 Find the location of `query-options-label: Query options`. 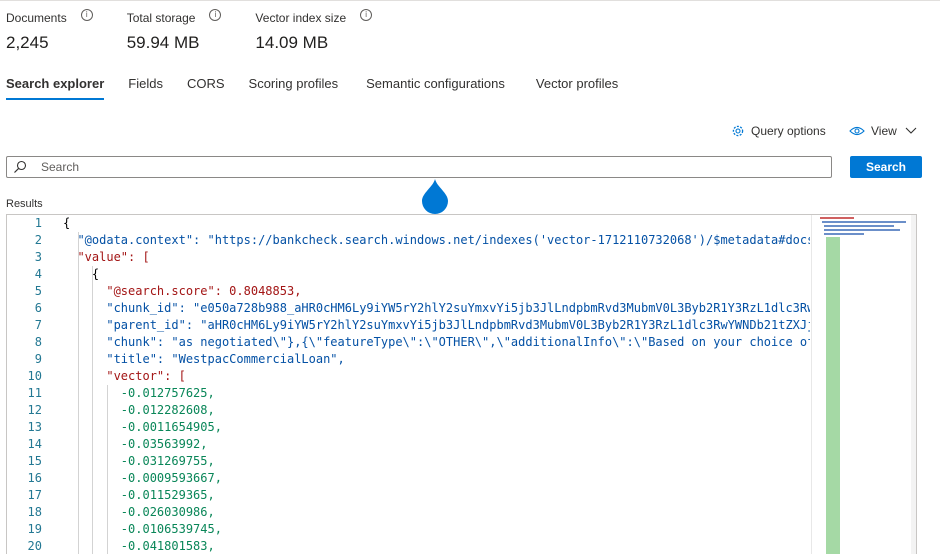

query-options-label: Query options is located at coordinates (788, 131).